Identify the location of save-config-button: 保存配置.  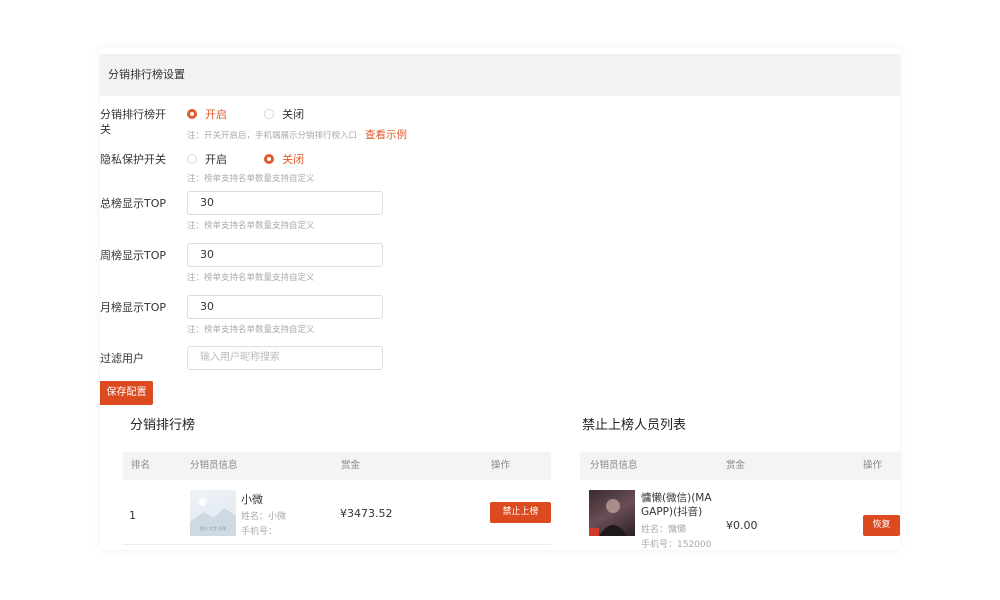
(126, 393).